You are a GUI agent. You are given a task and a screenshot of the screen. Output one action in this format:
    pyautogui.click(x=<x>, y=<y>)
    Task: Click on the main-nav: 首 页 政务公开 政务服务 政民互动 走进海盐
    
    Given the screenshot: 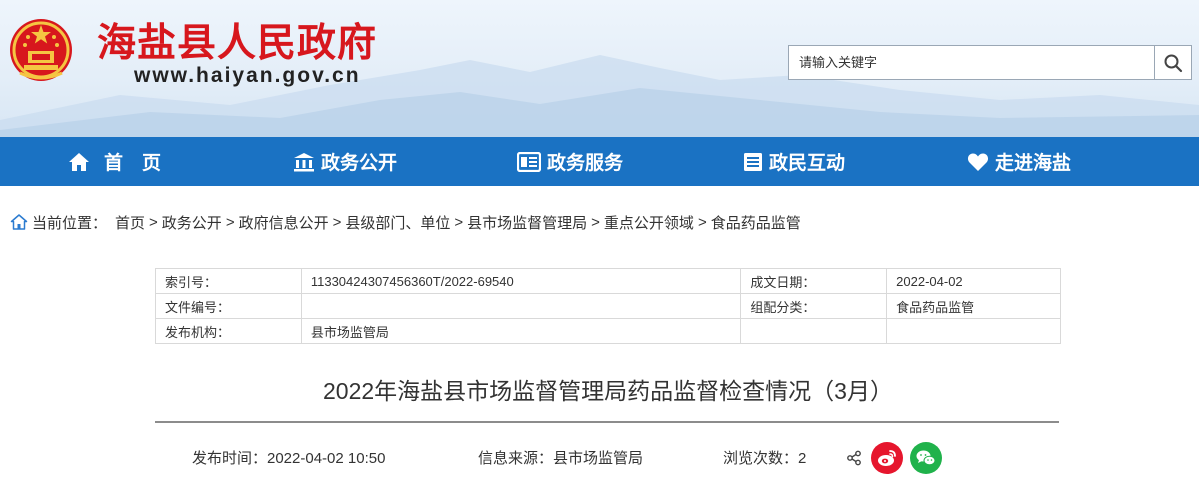 What is the action you would take?
    pyautogui.click(x=599, y=161)
    